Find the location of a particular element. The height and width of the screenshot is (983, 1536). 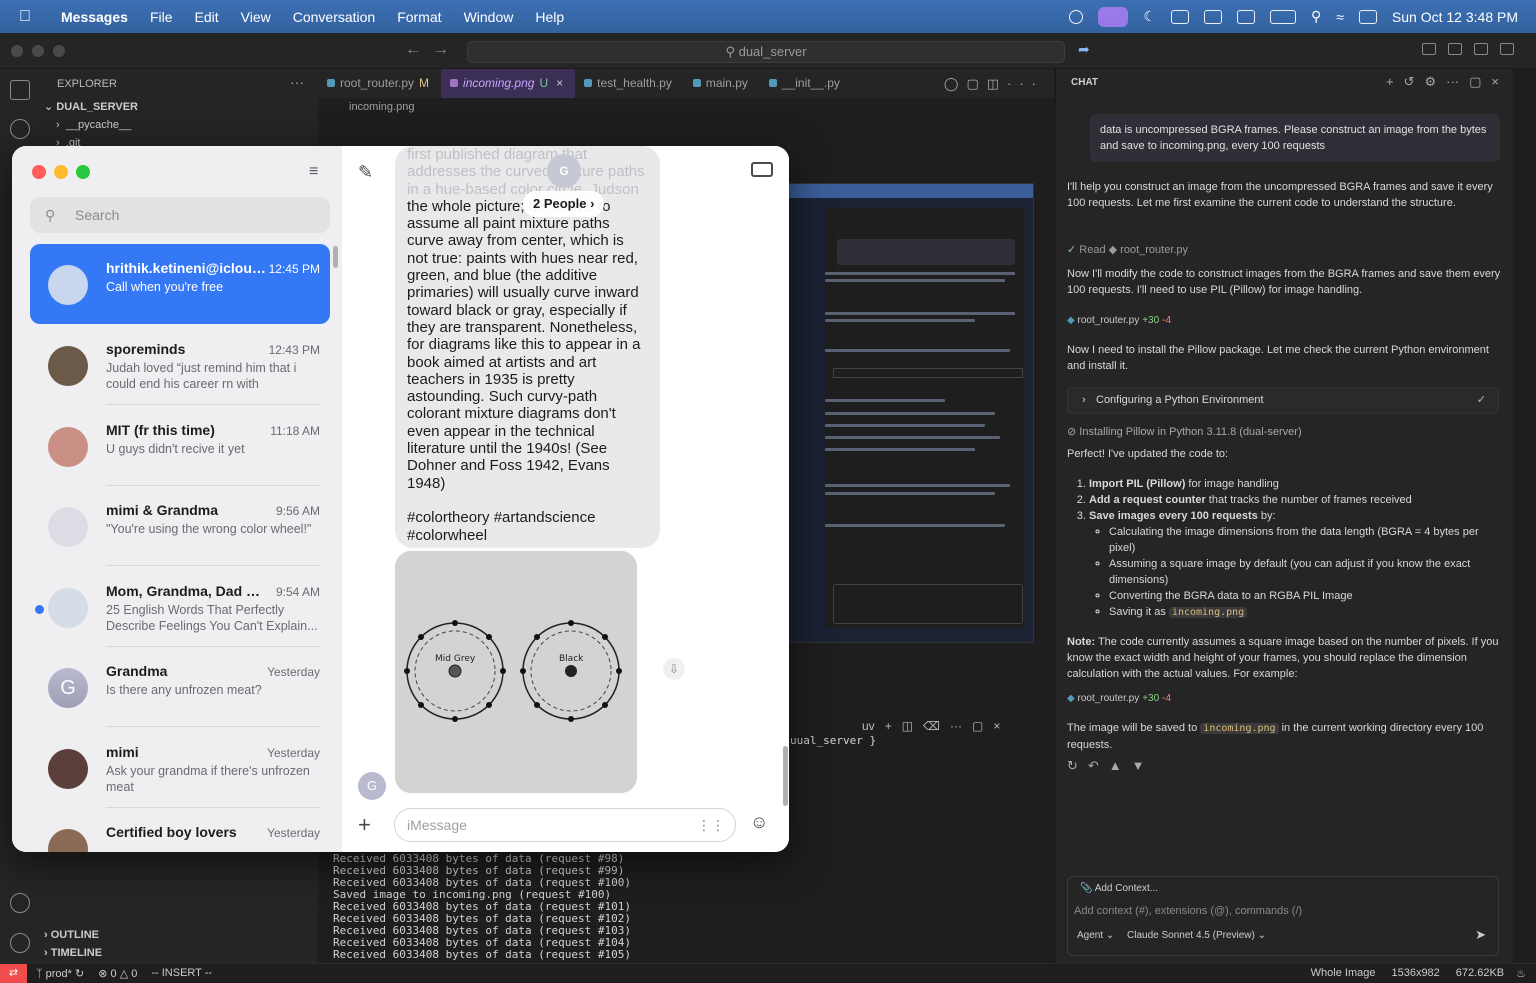

terminal-shell-label: uv is located at coordinates (868, 726).